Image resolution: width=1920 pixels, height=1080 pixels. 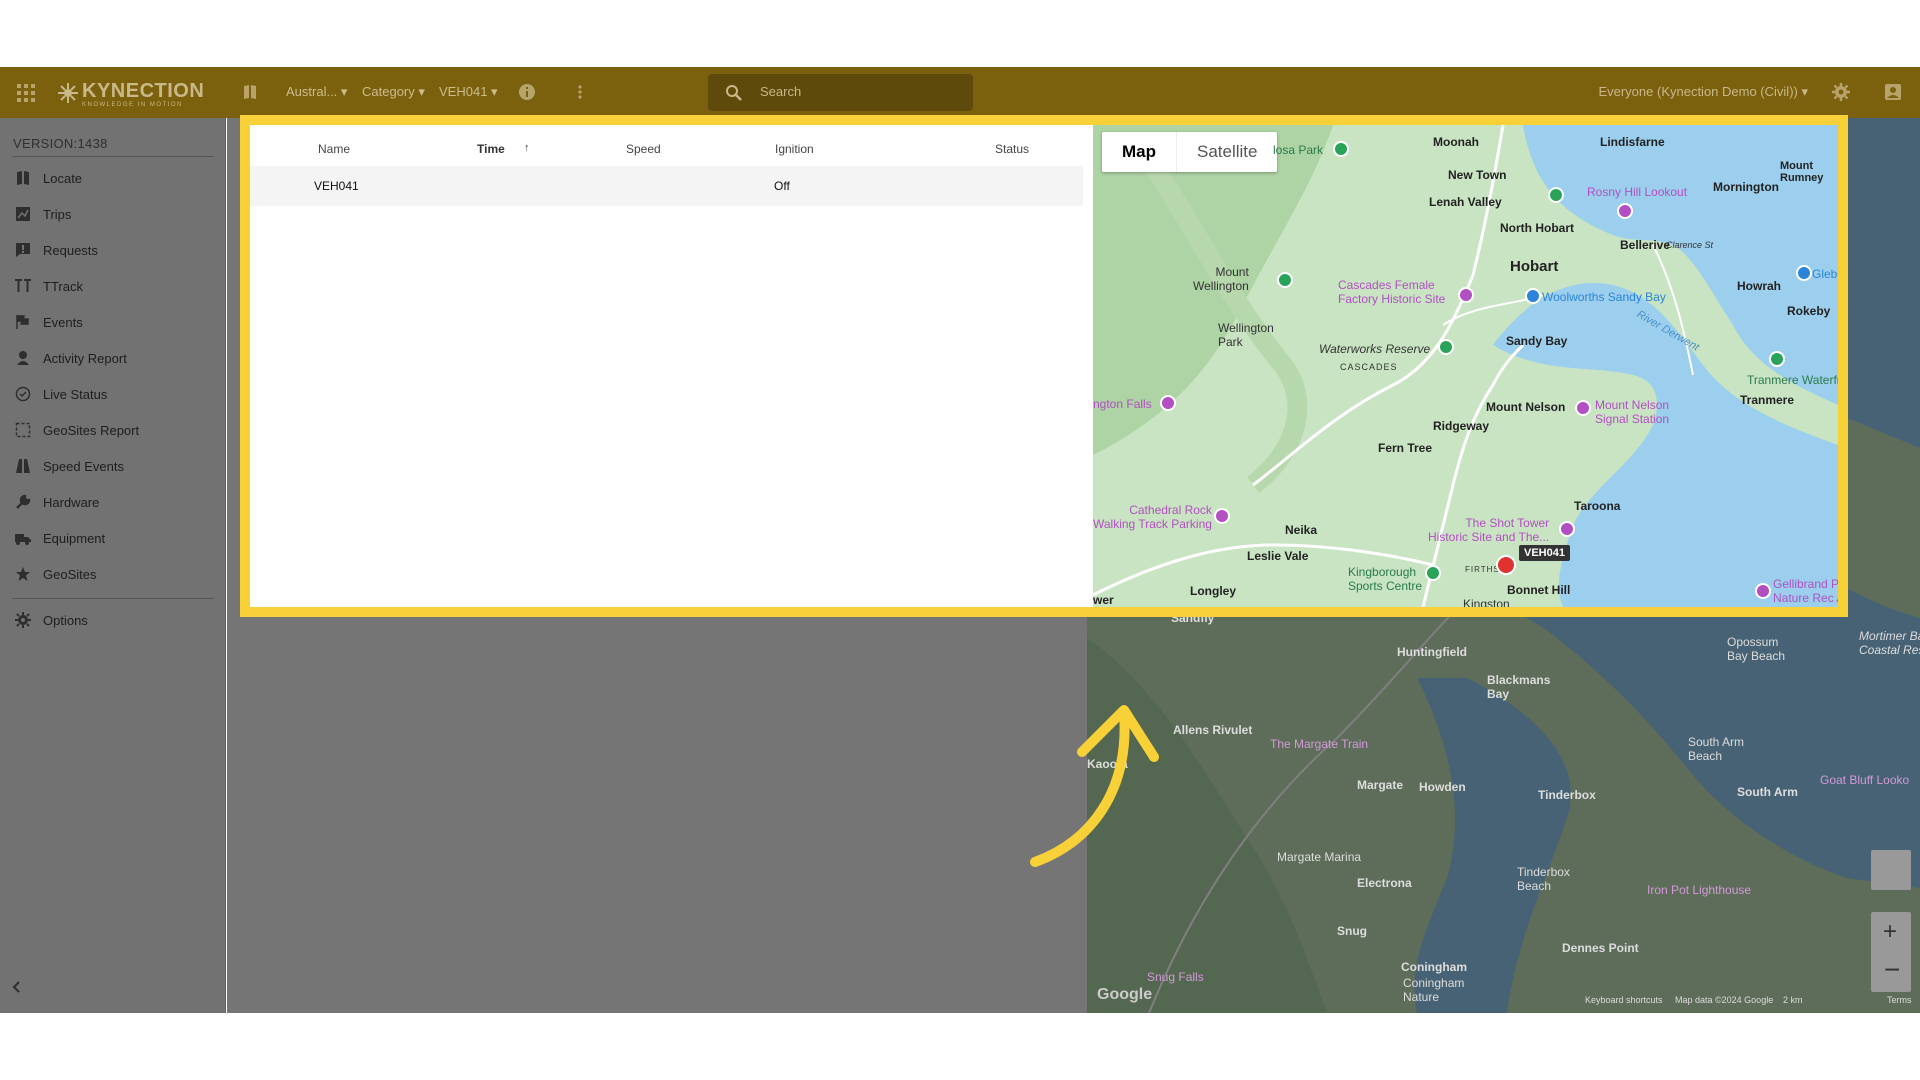 I want to click on zoom-out-button: −, so click(x=1892, y=970).